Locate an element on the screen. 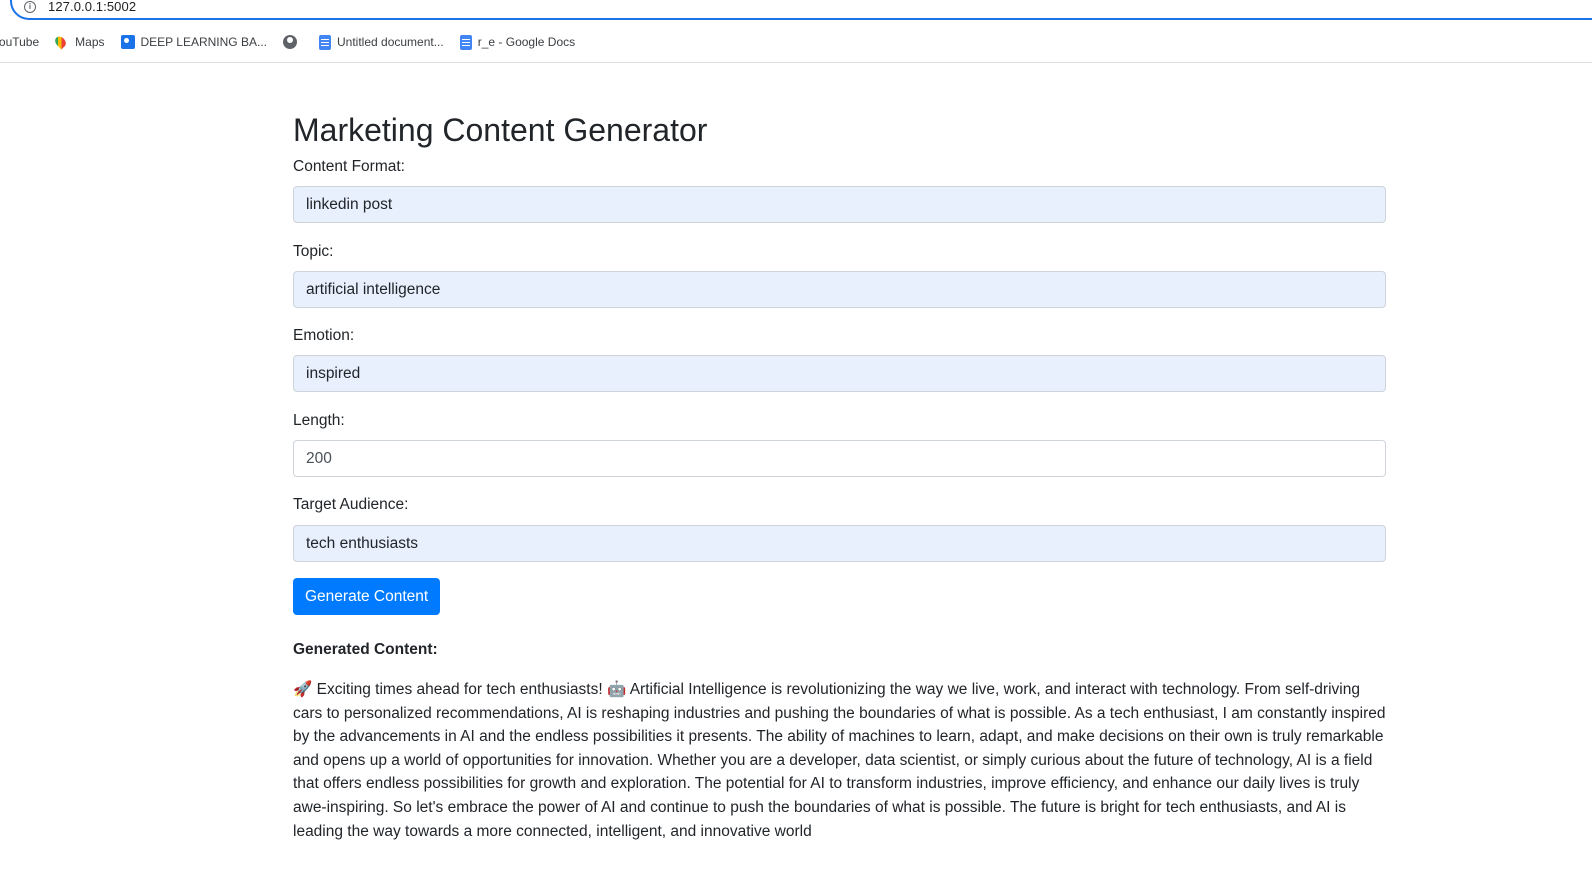  page-title: Marketing Content Generator is located at coordinates (500, 130).